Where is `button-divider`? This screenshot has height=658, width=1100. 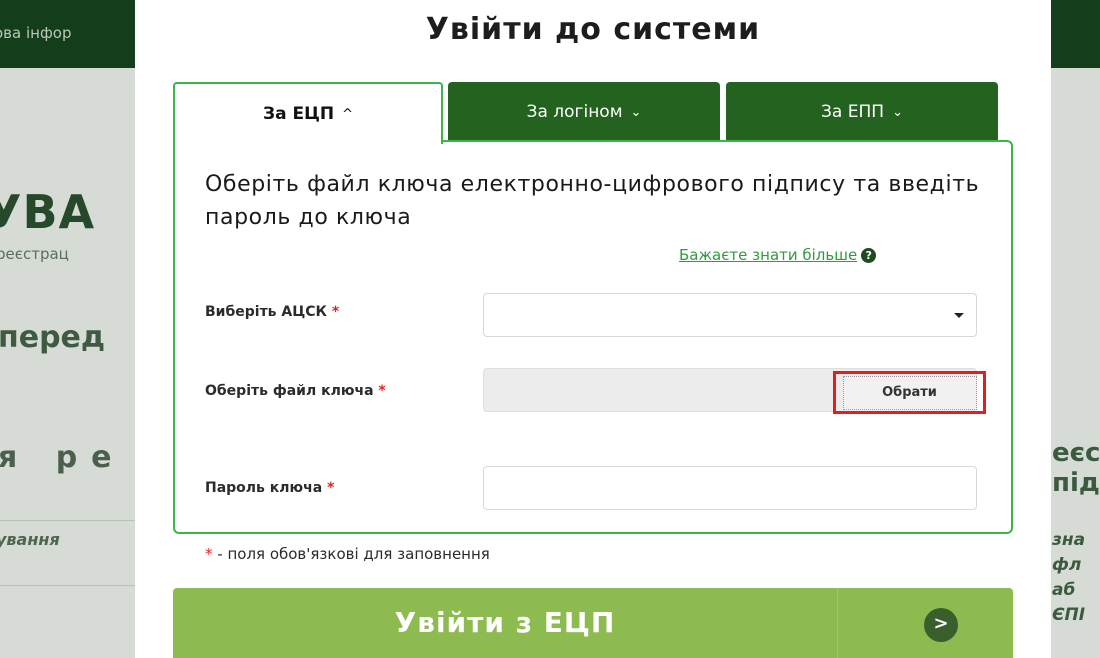
button-divider is located at coordinates (837, 623).